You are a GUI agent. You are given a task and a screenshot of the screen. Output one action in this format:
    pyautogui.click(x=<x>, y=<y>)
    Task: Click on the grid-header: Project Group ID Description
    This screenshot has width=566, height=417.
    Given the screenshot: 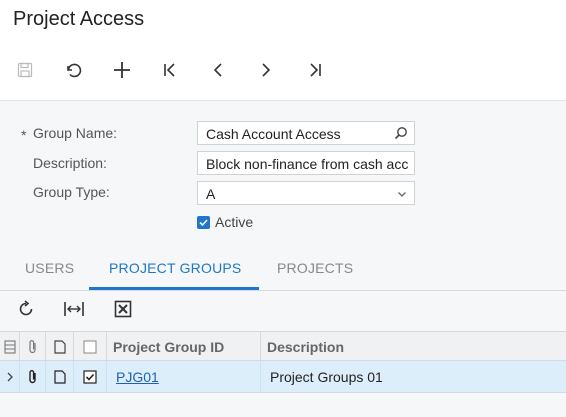 What is the action you would take?
    pyautogui.click(x=283, y=346)
    